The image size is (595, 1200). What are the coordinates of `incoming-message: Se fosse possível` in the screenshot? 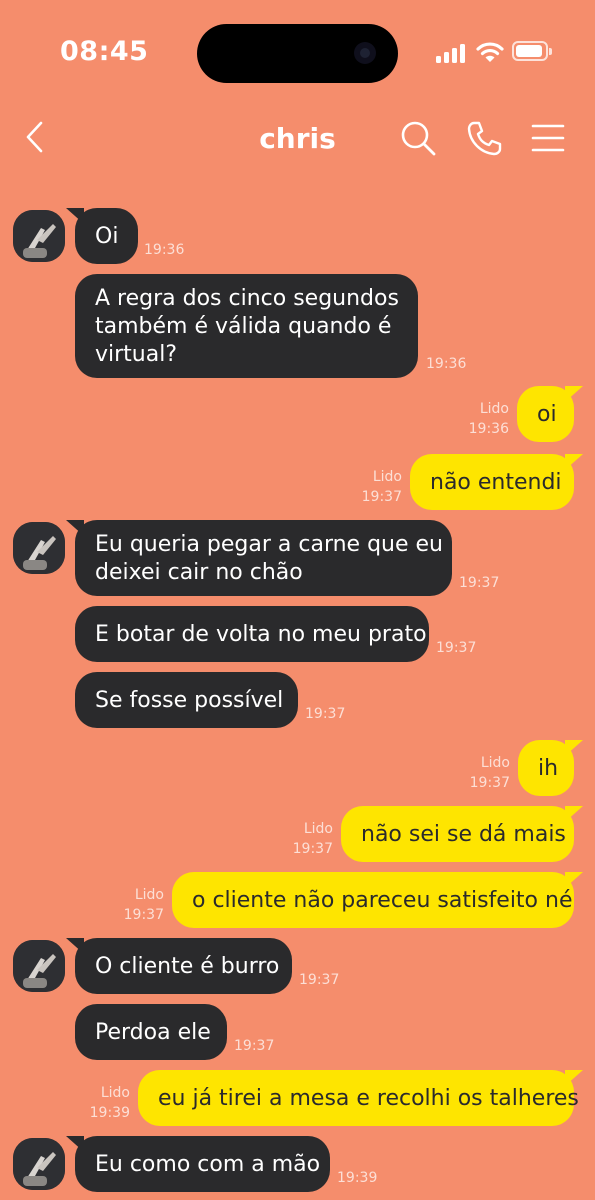 It's located at (186, 700).